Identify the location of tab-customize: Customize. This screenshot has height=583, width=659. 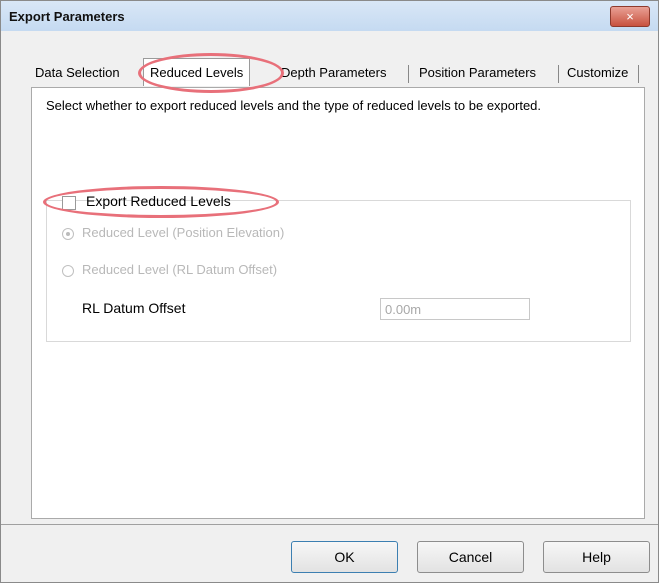
(597, 73).